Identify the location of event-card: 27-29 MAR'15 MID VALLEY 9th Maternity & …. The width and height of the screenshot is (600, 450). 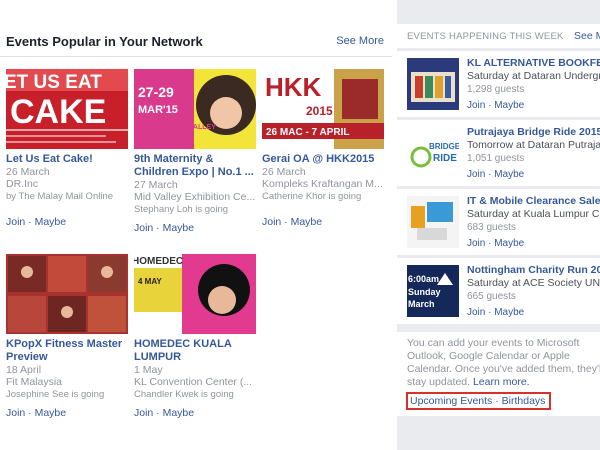
(195, 151).